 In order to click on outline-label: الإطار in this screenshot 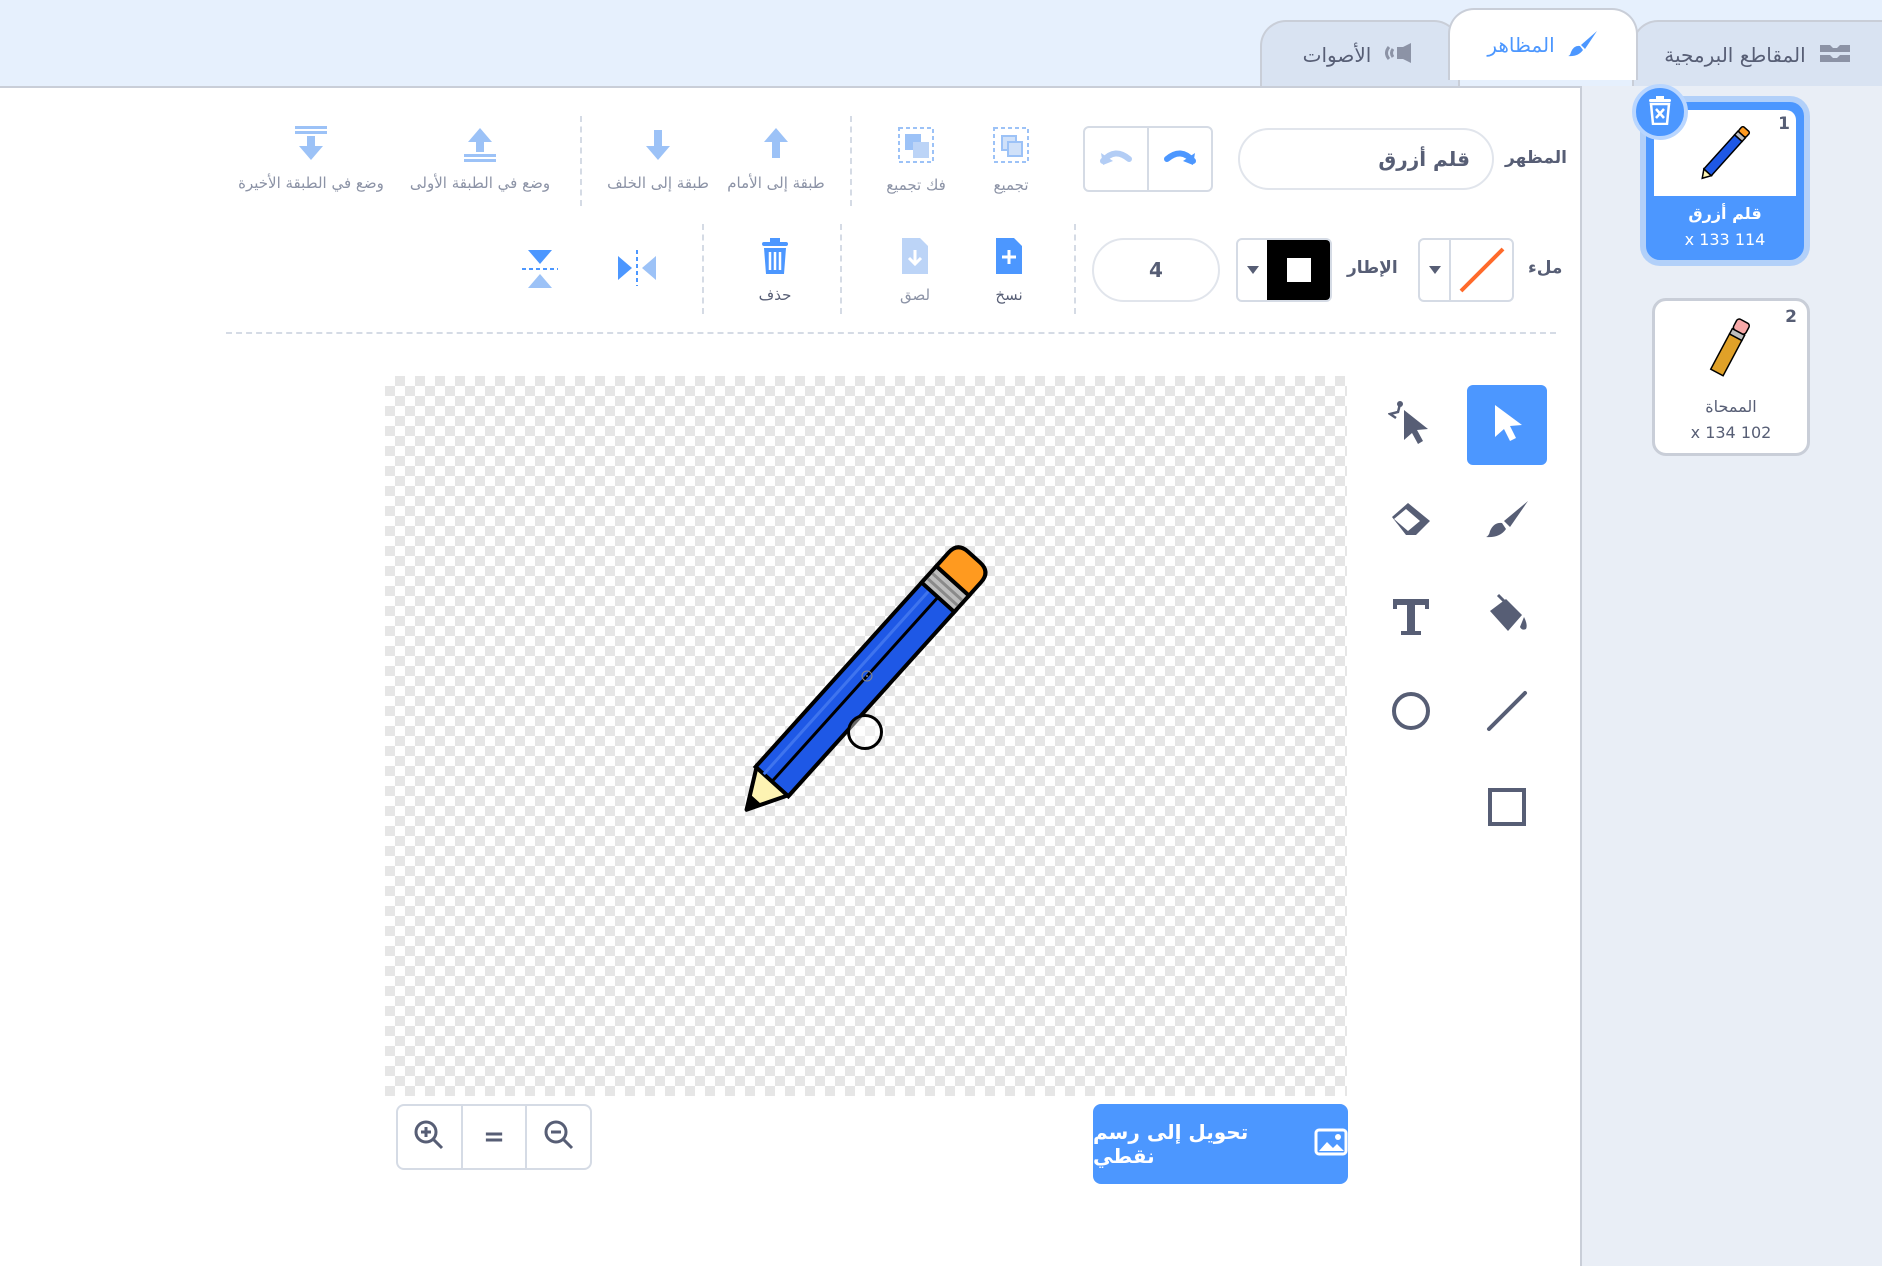, I will do `click(1372, 268)`.